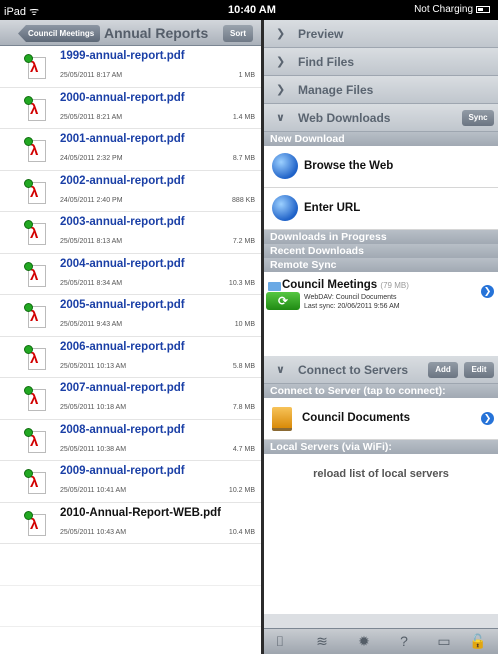  Describe the element at coordinates (241, 532) in the screenshot. I see `file-size: 10.4 MB` at that location.